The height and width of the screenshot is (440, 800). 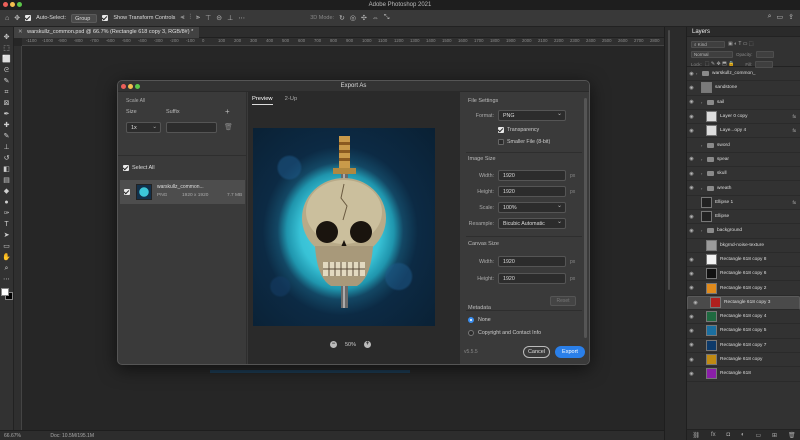 What do you see at coordinates (743, 188) in the screenshot?
I see `layer-row: ◉ › wreath` at bounding box center [743, 188].